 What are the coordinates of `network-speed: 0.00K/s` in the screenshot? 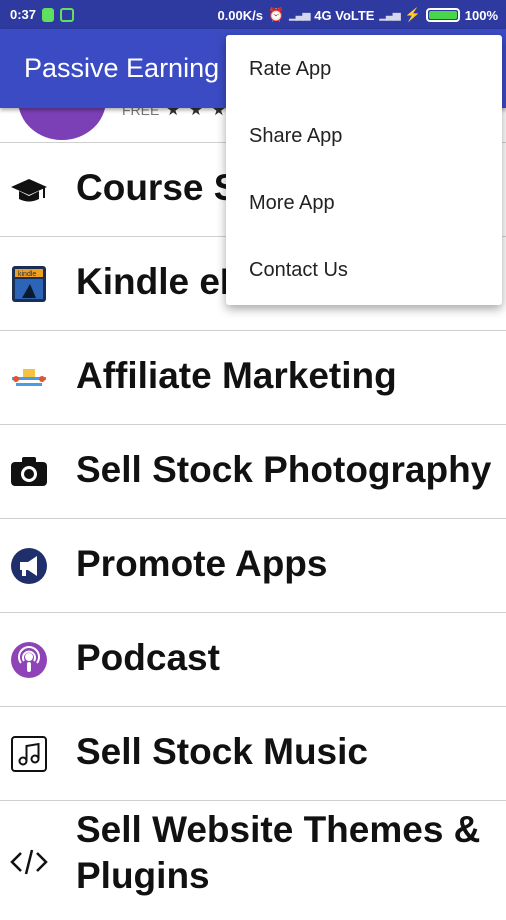 It's located at (240, 15).